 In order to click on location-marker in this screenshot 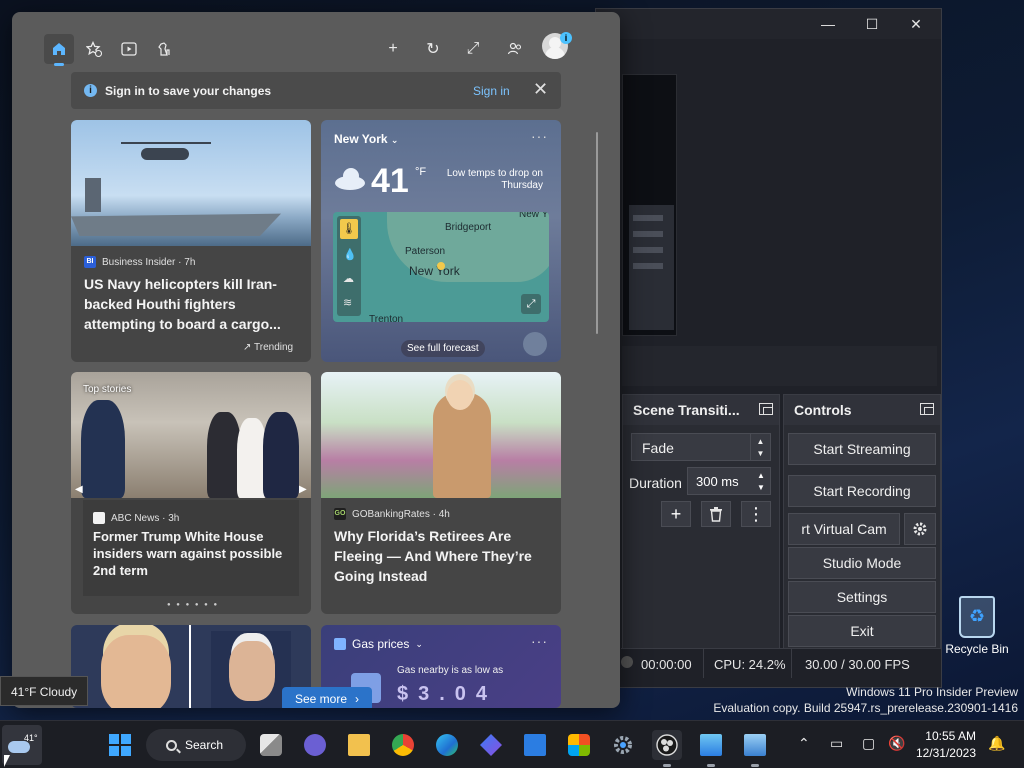, I will do `click(441, 266)`.